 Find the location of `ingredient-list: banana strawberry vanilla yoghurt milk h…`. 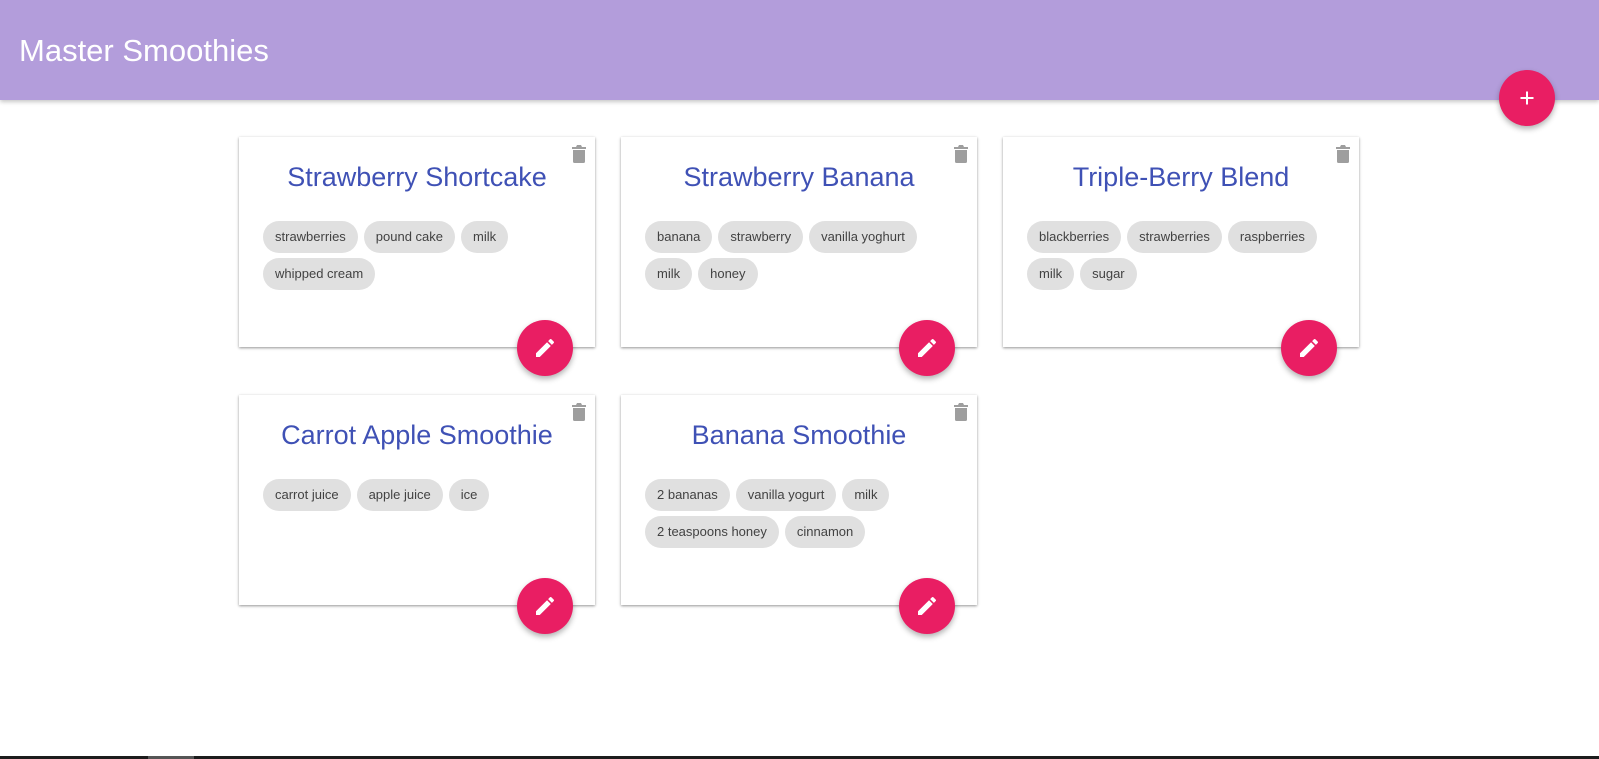

ingredient-list: banana strawberry vanilla yoghurt milk h… is located at coordinates (795, 255).